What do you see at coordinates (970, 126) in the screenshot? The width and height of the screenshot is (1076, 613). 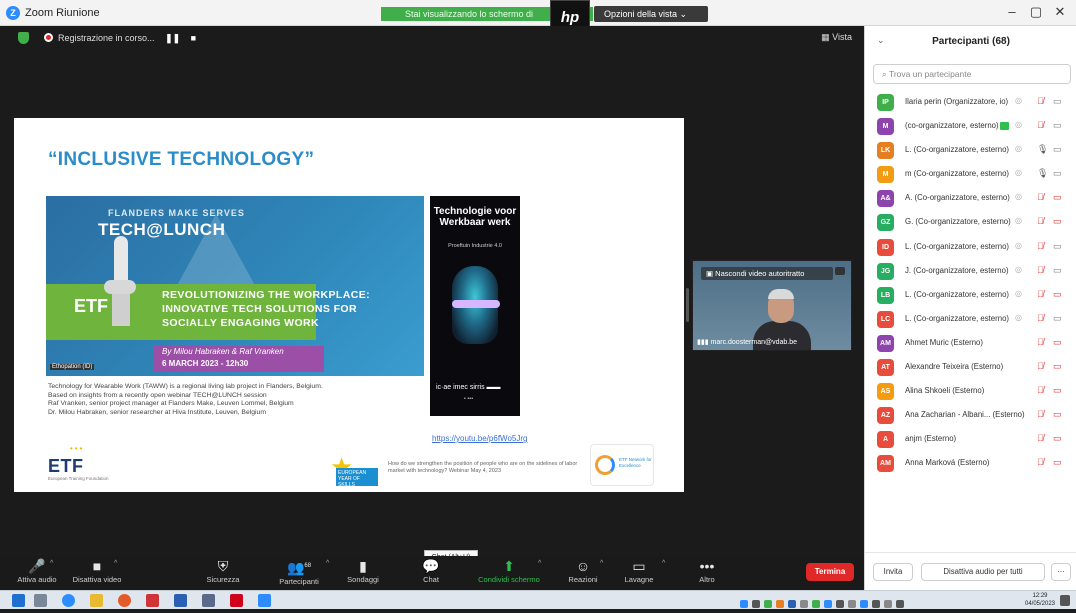 I see `participant-row: M (co-organizzatore, esterno) ◎ 🎙̸ ▭` at bounding box center [970, 126].